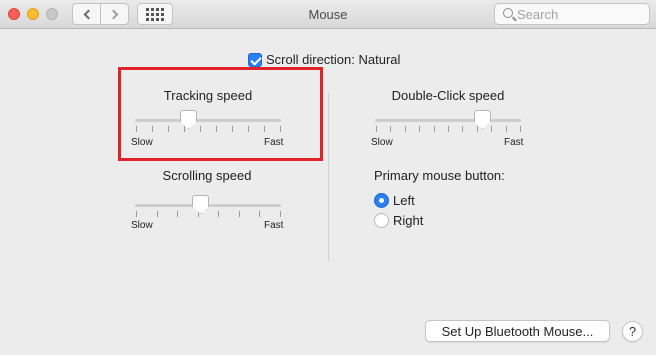  I want to click on right-radio-label: Right, so click(408, 220).